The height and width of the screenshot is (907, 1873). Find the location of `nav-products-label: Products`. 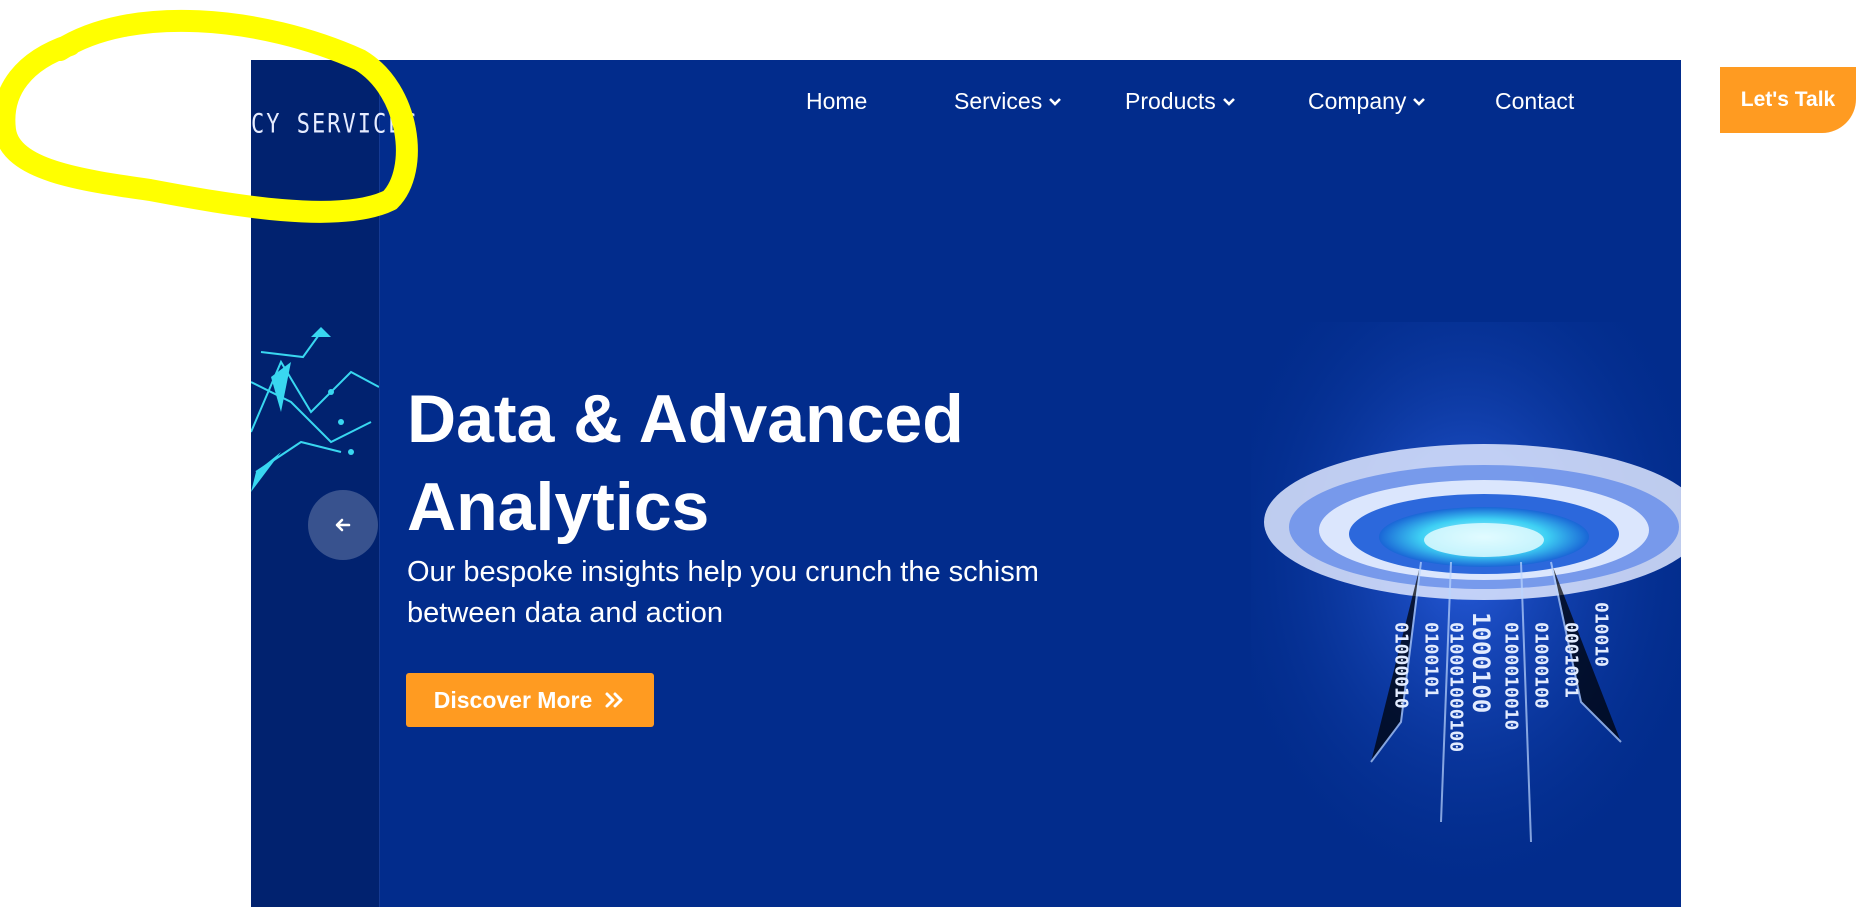

nav-products-label: Products is located at coordinates (1170, 101).